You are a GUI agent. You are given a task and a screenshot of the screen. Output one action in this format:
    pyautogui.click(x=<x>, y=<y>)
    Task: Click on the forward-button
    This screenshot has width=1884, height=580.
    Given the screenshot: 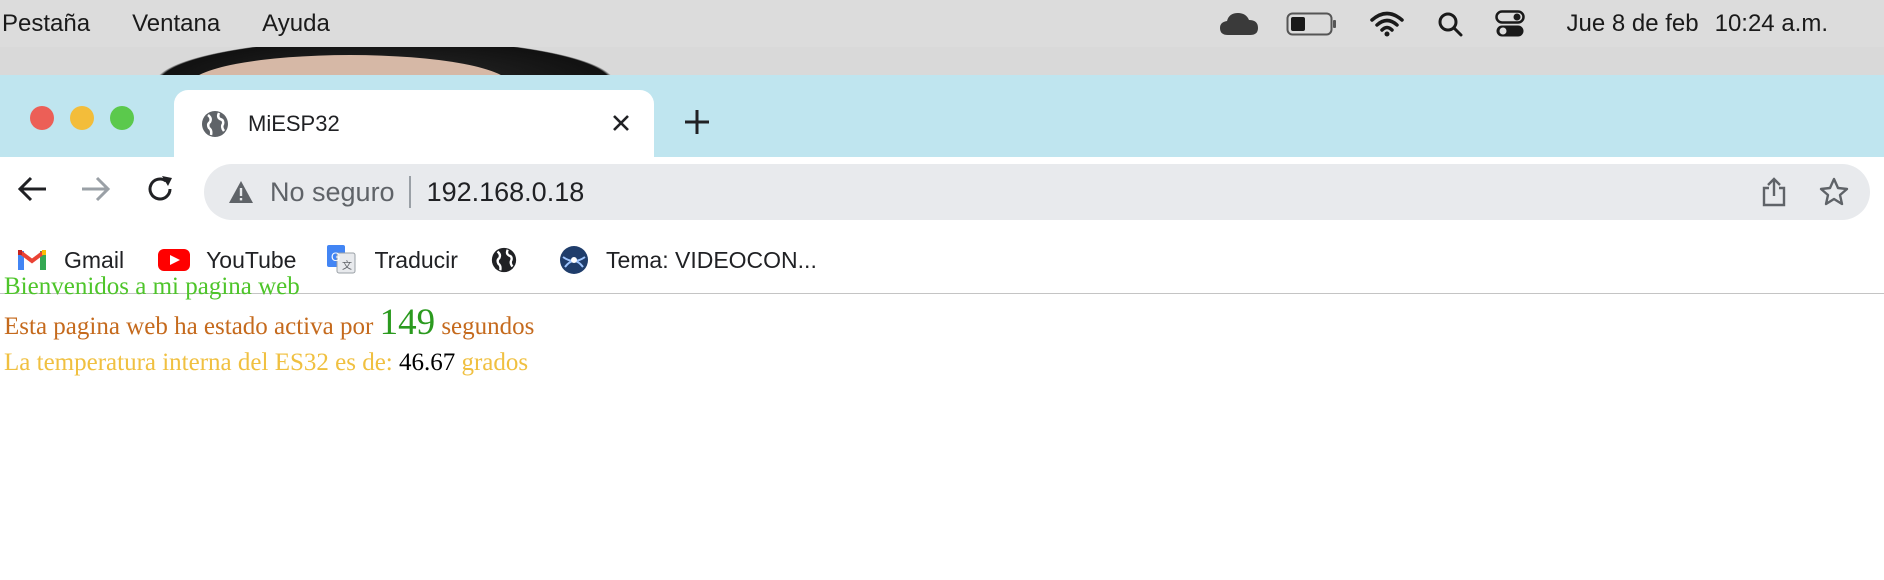 What is the action you would take?
    pyautogui.click(x=96, y=189)
    